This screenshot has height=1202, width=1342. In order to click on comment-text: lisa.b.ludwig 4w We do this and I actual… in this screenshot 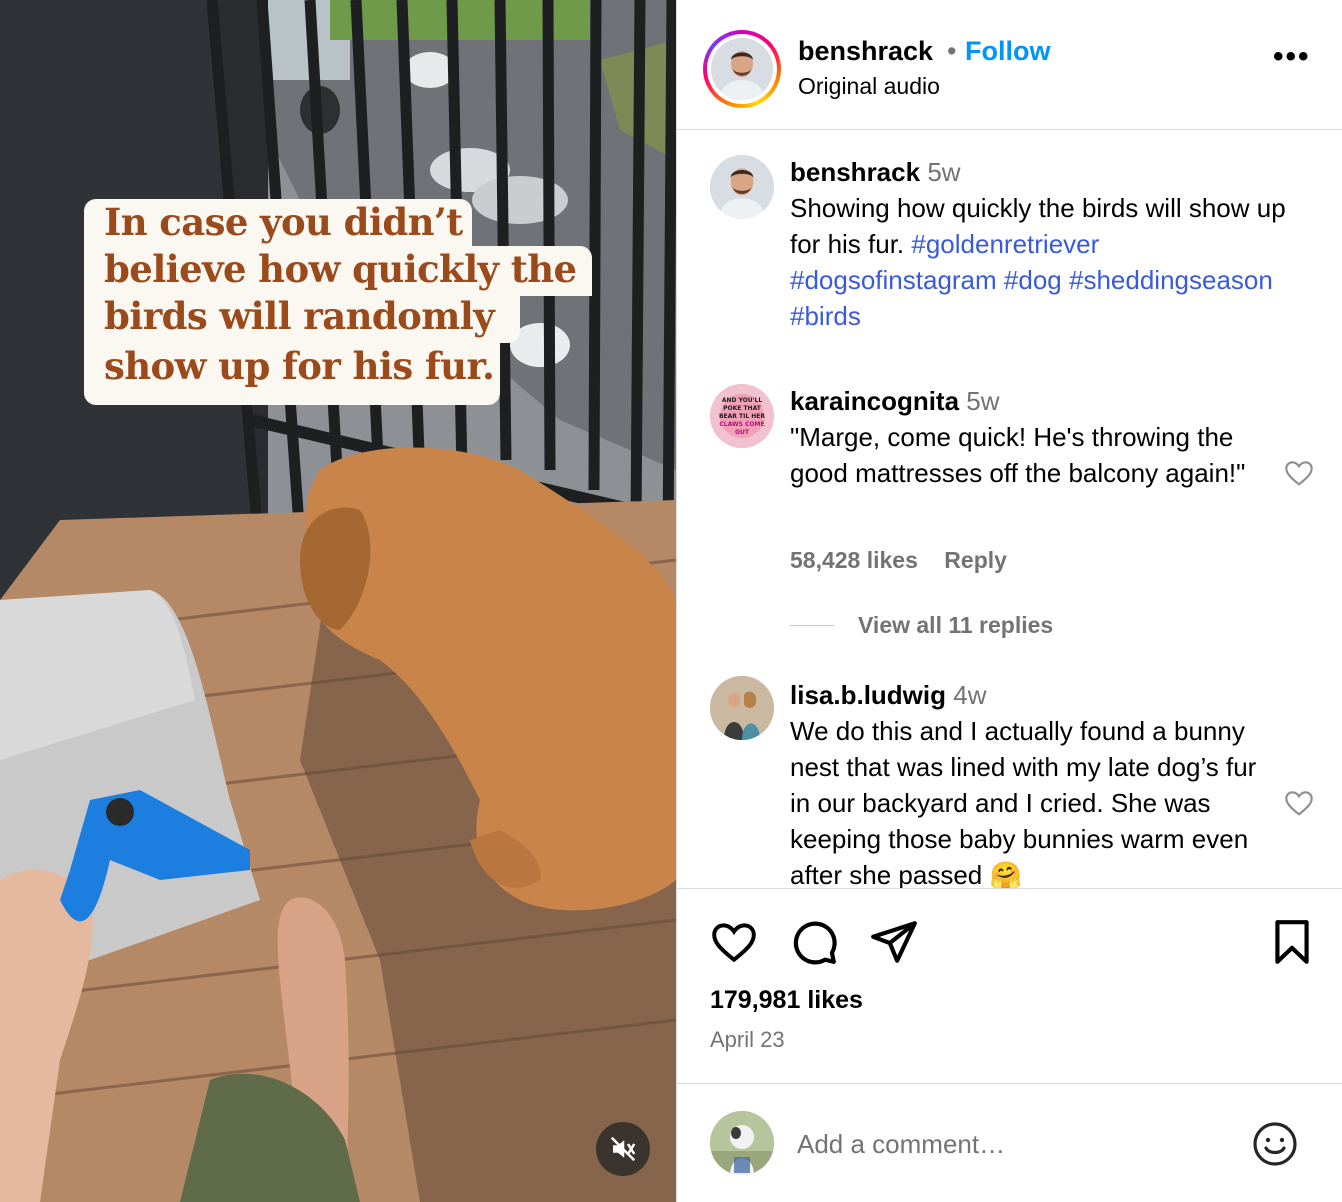, I will do `click(1025, 782)`.